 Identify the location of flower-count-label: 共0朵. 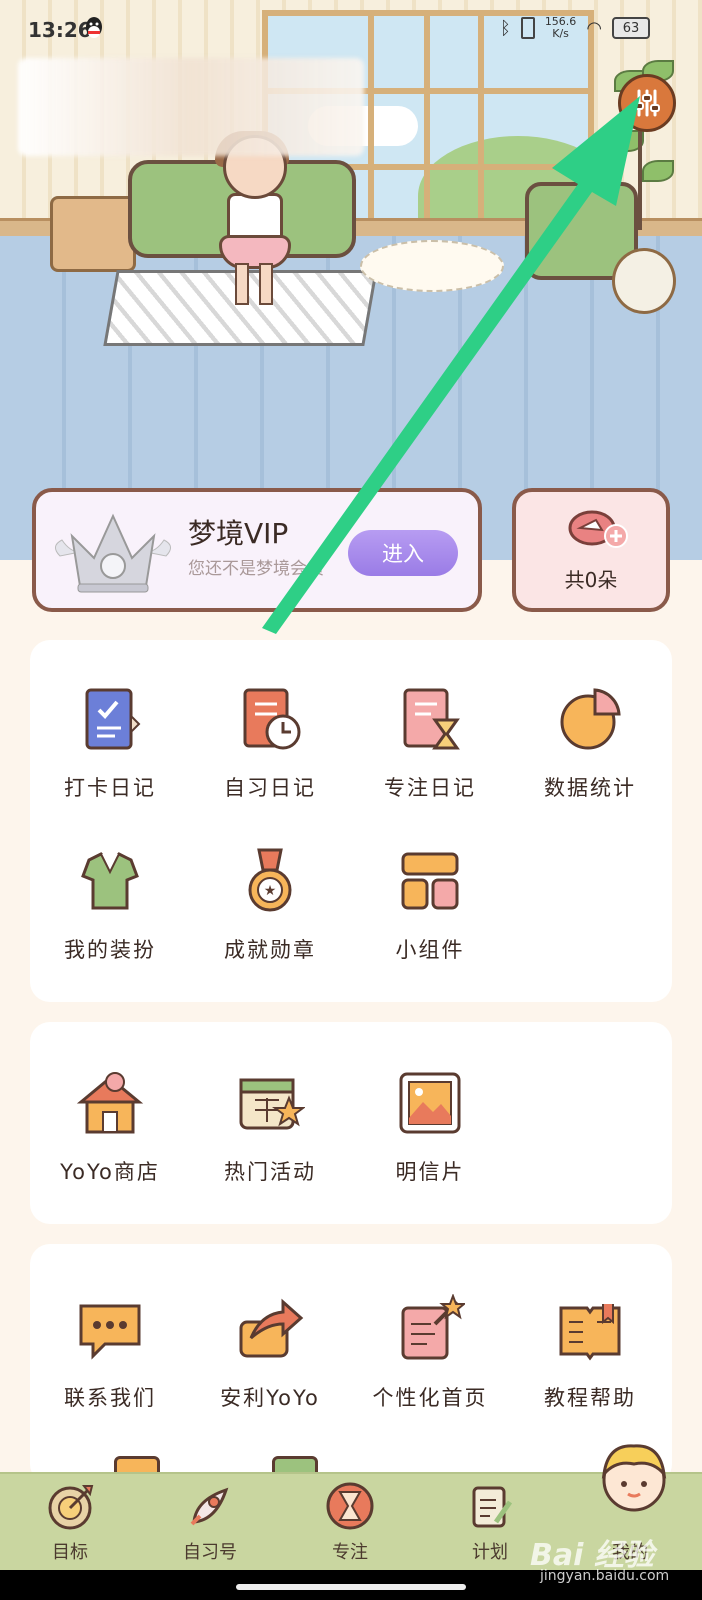
(591, 580).